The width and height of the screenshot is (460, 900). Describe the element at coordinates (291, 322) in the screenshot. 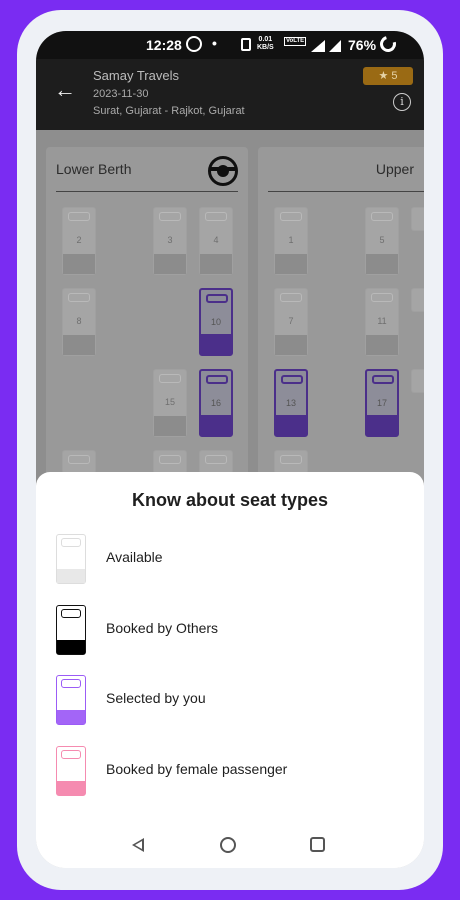

I see `seat: 7` at that location.